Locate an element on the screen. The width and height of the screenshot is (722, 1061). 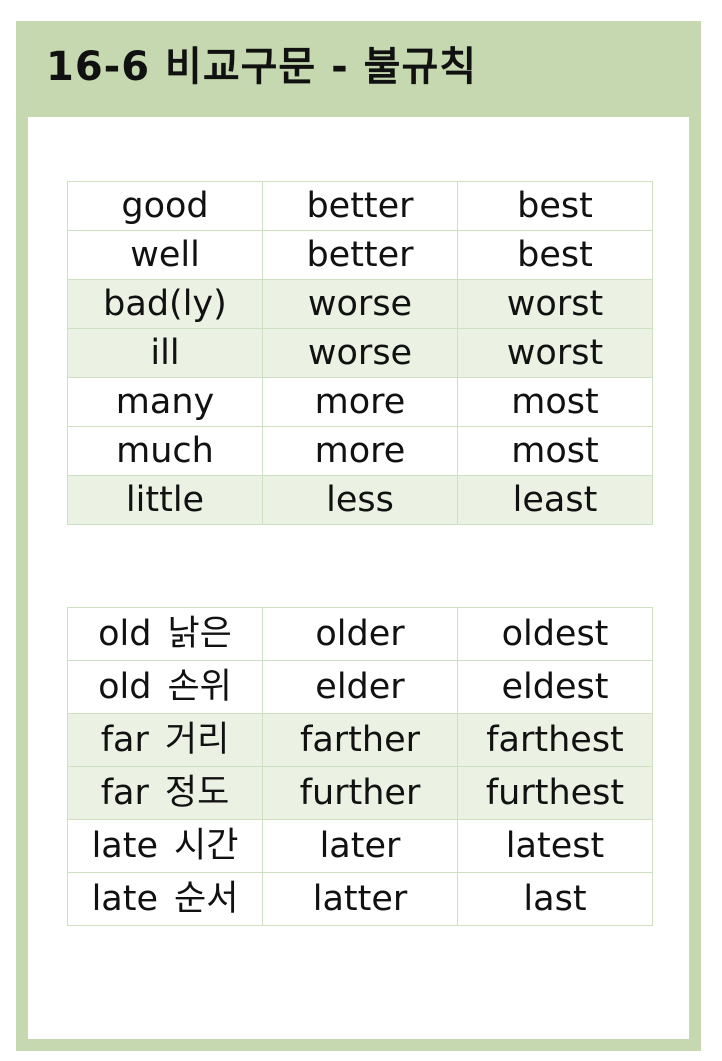
base-form-cell: old 낡은 is located at coordinates (165, 634).